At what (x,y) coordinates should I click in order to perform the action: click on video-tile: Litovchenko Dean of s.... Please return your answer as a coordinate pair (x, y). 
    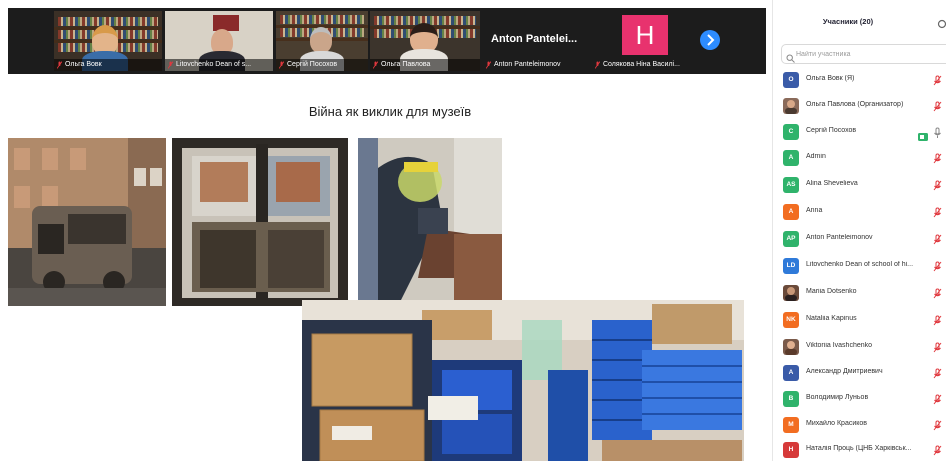
    Looking at the image, I should click on (219, 41).